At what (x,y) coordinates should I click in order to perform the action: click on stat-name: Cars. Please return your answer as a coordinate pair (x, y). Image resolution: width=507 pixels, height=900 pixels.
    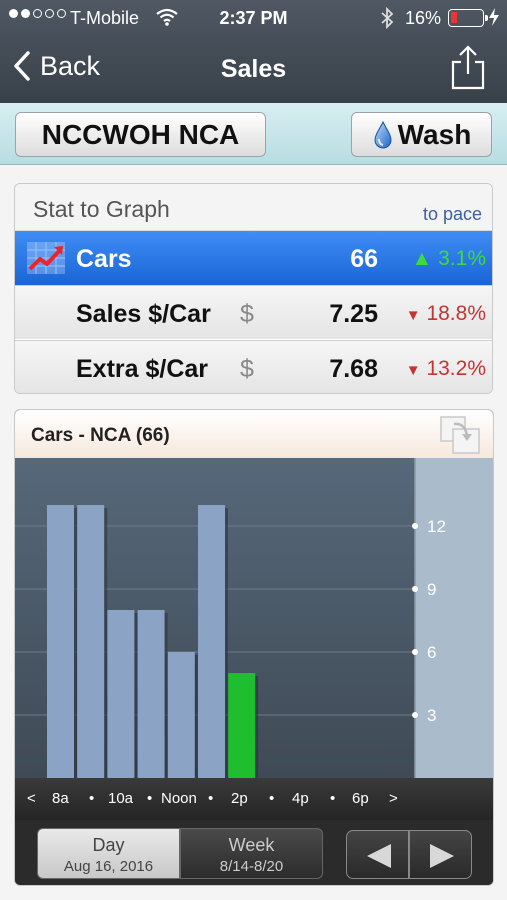
    Looking at the image, I should click on (104, 259).